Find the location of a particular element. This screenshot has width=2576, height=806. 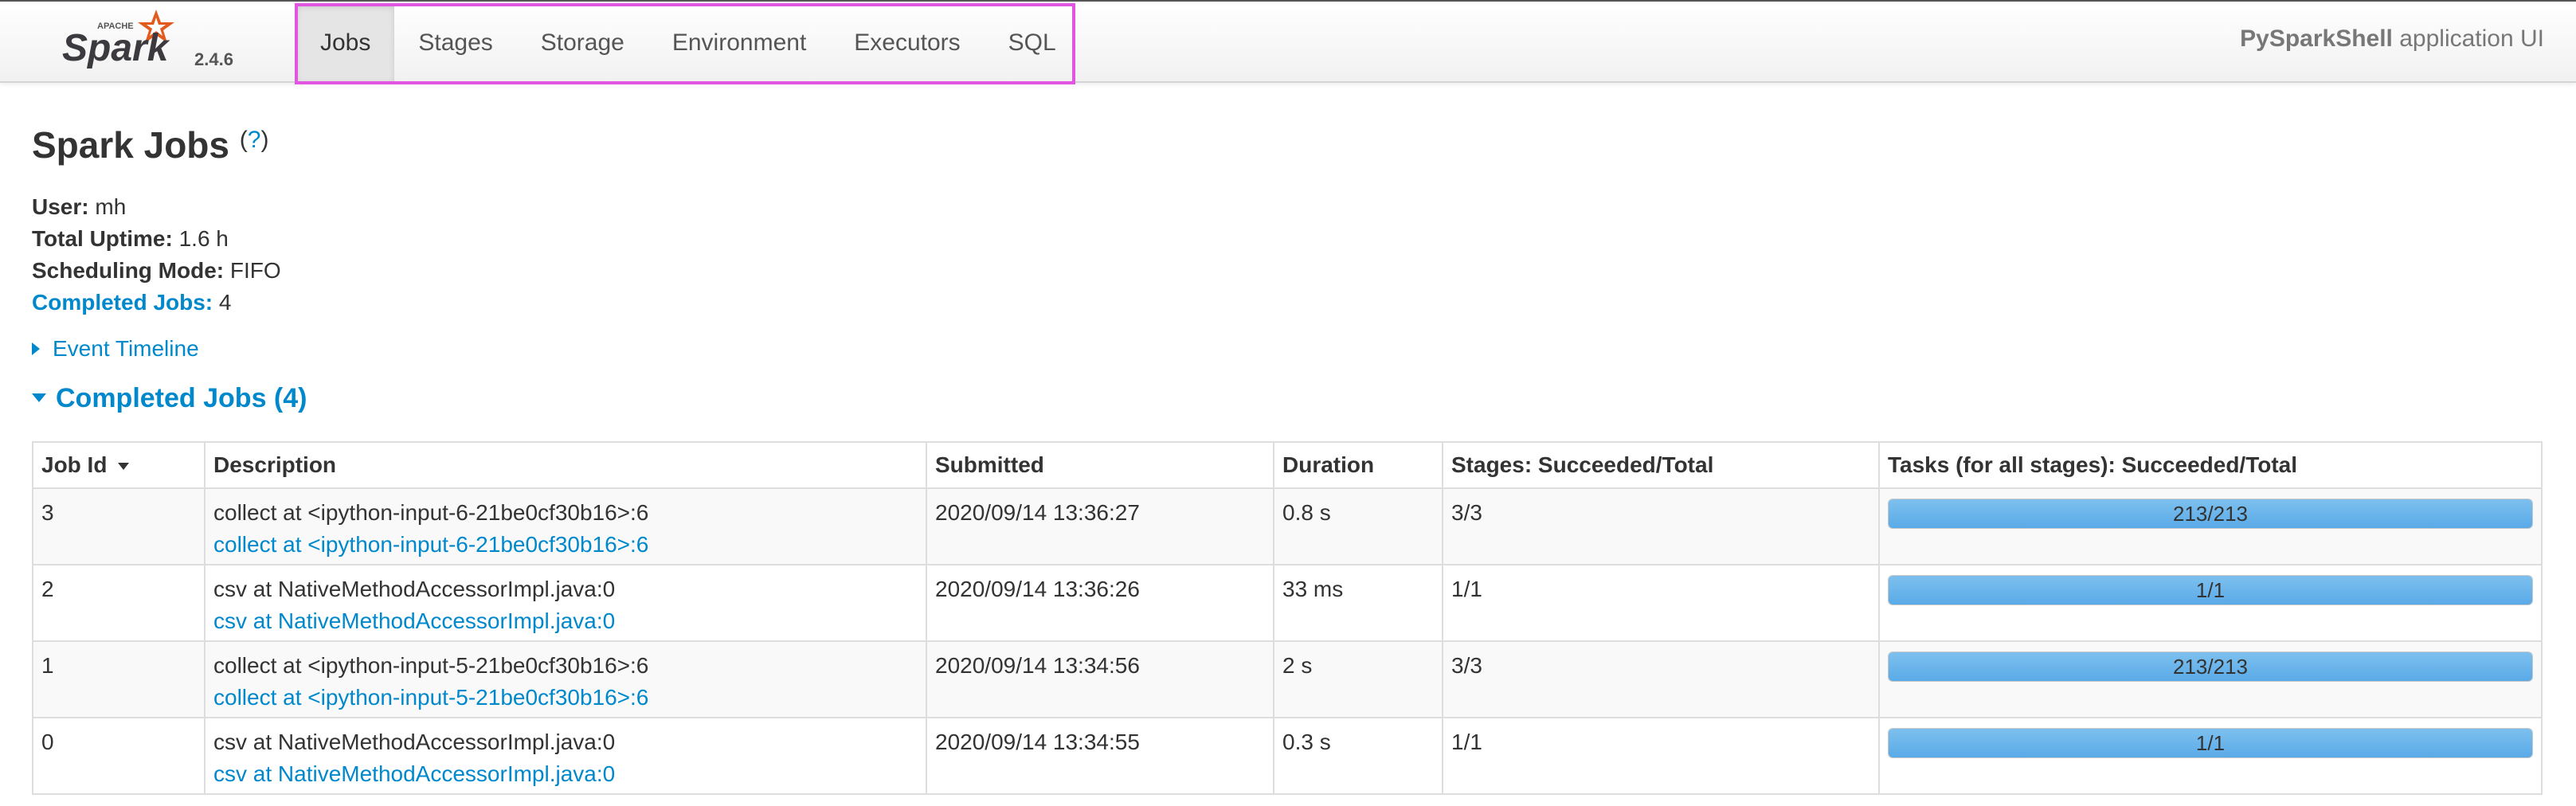

help-tooltip: (?) is located at coordinates (254, 140).